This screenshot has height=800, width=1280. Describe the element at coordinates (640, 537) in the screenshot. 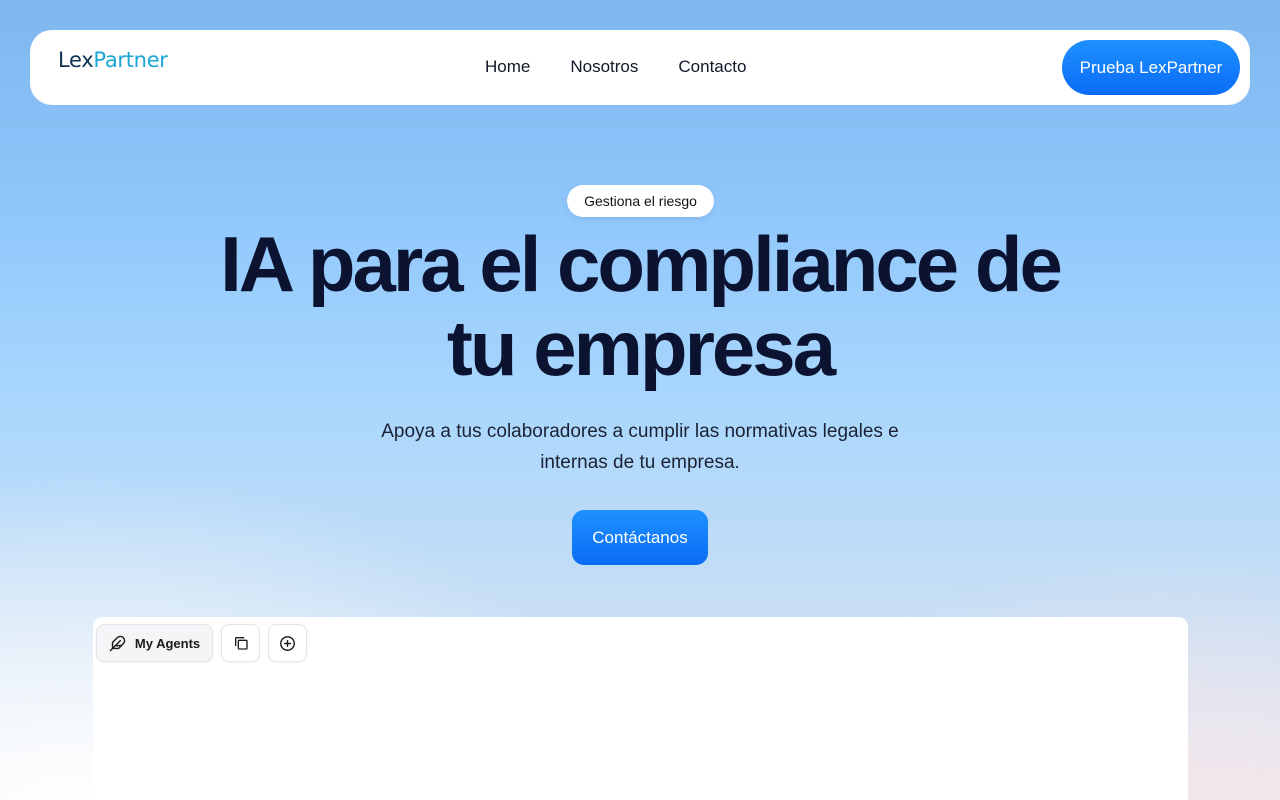

I see `contact-button: Contáctanos` at that location.